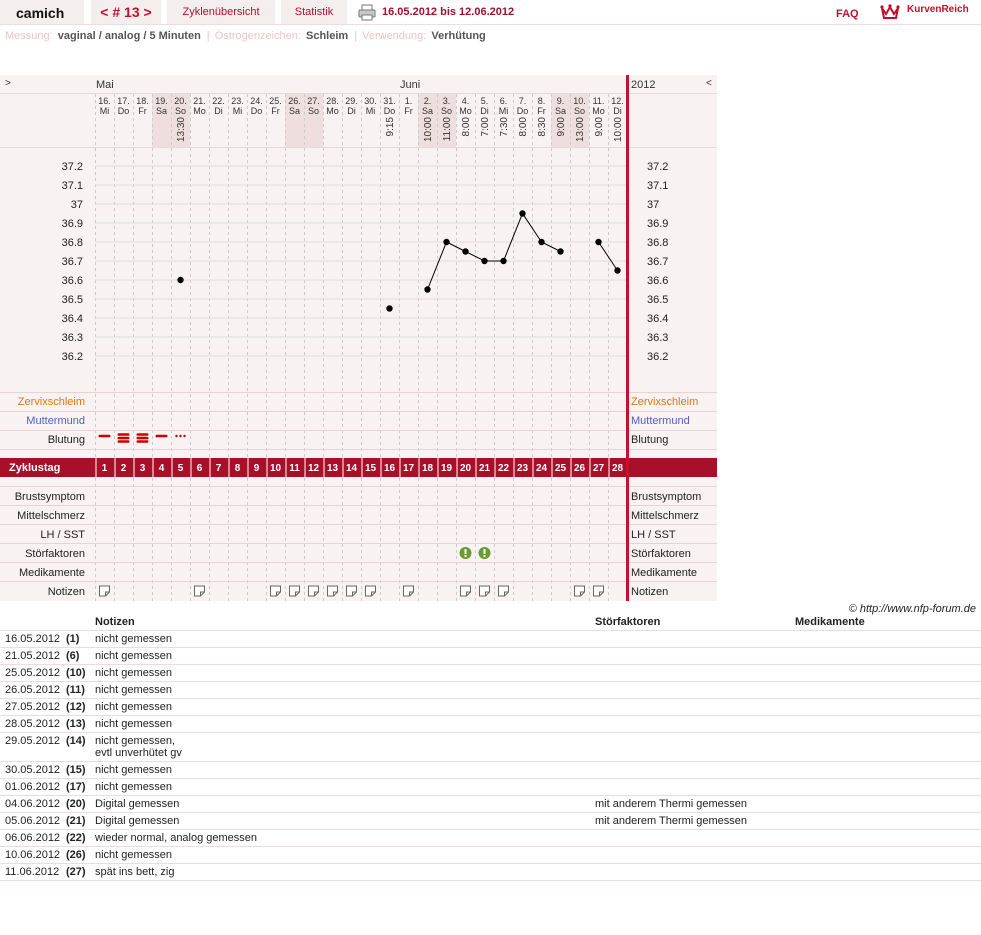 Image resolution: width=981 pixels, height=935 pixels. I want to click on warning-icon-bar, so click(465, 551).